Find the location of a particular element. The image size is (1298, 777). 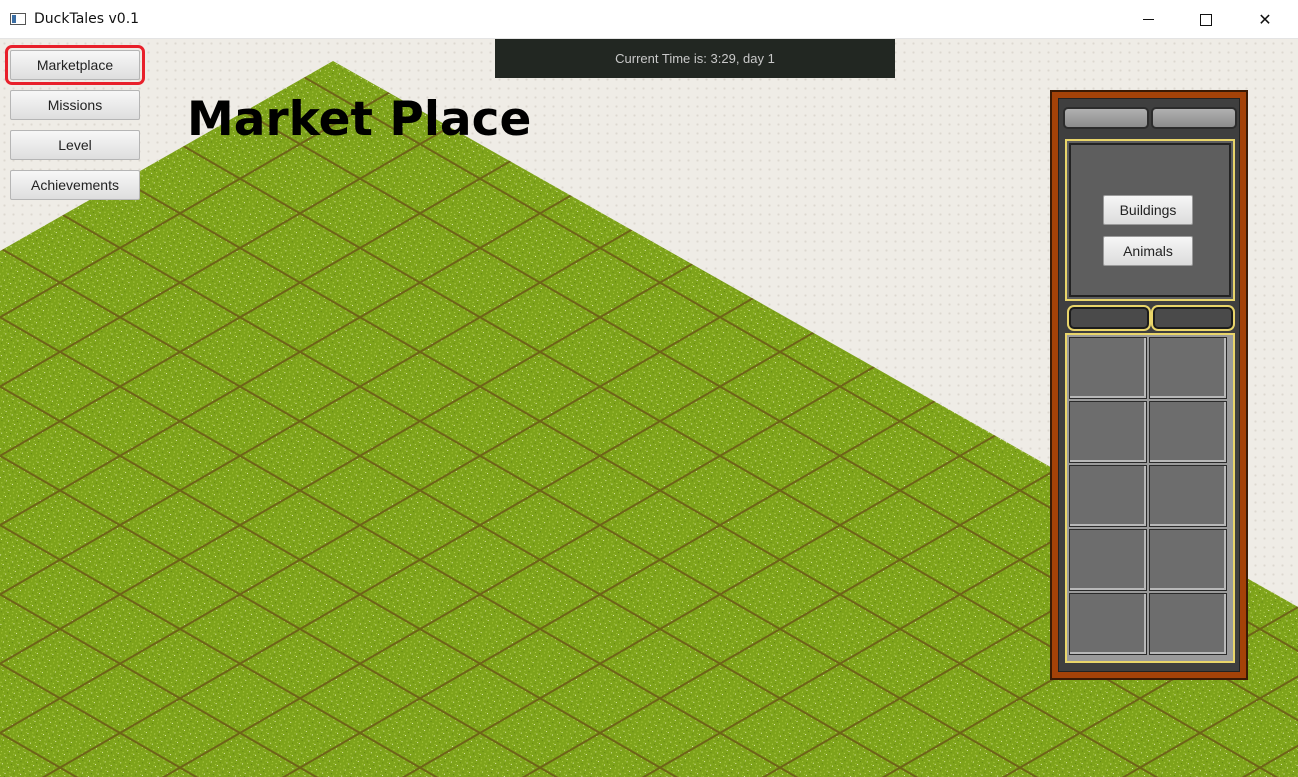

maximize-button is located at coordinates (1206, 19).